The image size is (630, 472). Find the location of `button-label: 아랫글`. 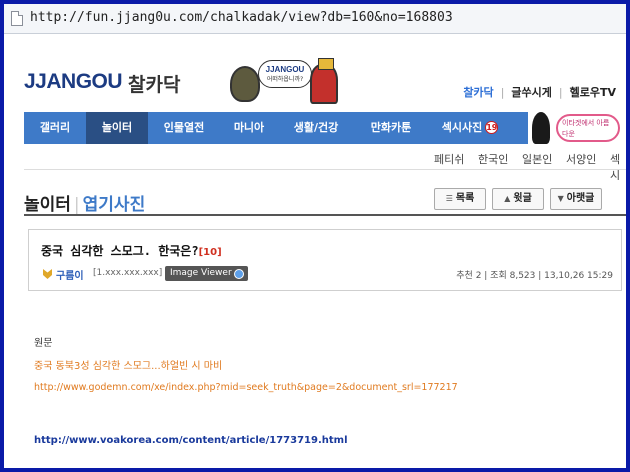

button-label: 아랫글 is located at coordinates (580, 198).